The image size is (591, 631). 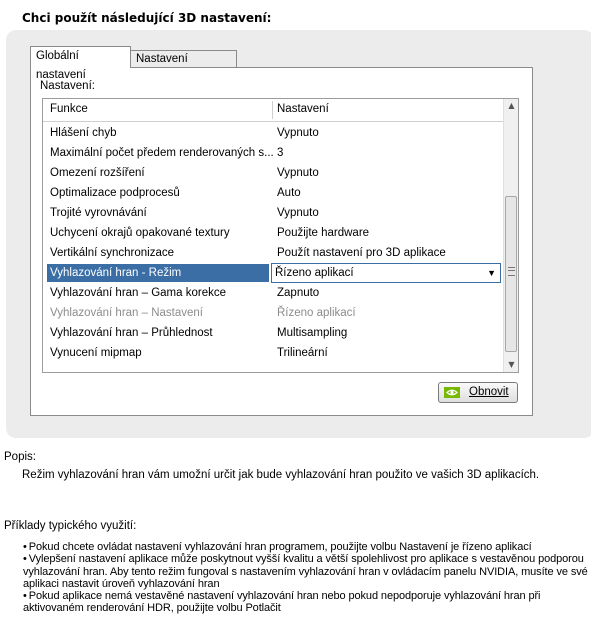 What do you see at coordinates (303, 109) in the screenshot?
I see `column-header-setting: Nastavení` at bounding box center [303, 109].